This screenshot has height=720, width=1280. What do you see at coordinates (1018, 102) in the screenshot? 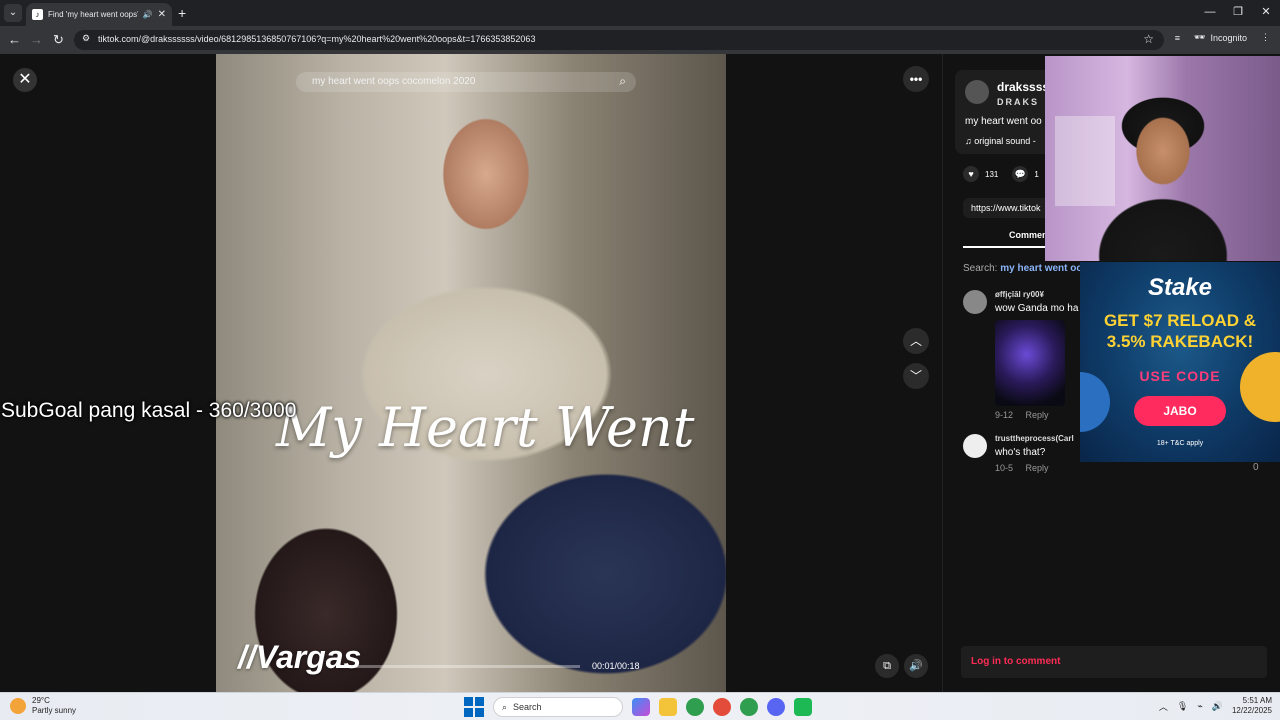
I see `author-name: DRAKS` at bounding box center [1018, 102].